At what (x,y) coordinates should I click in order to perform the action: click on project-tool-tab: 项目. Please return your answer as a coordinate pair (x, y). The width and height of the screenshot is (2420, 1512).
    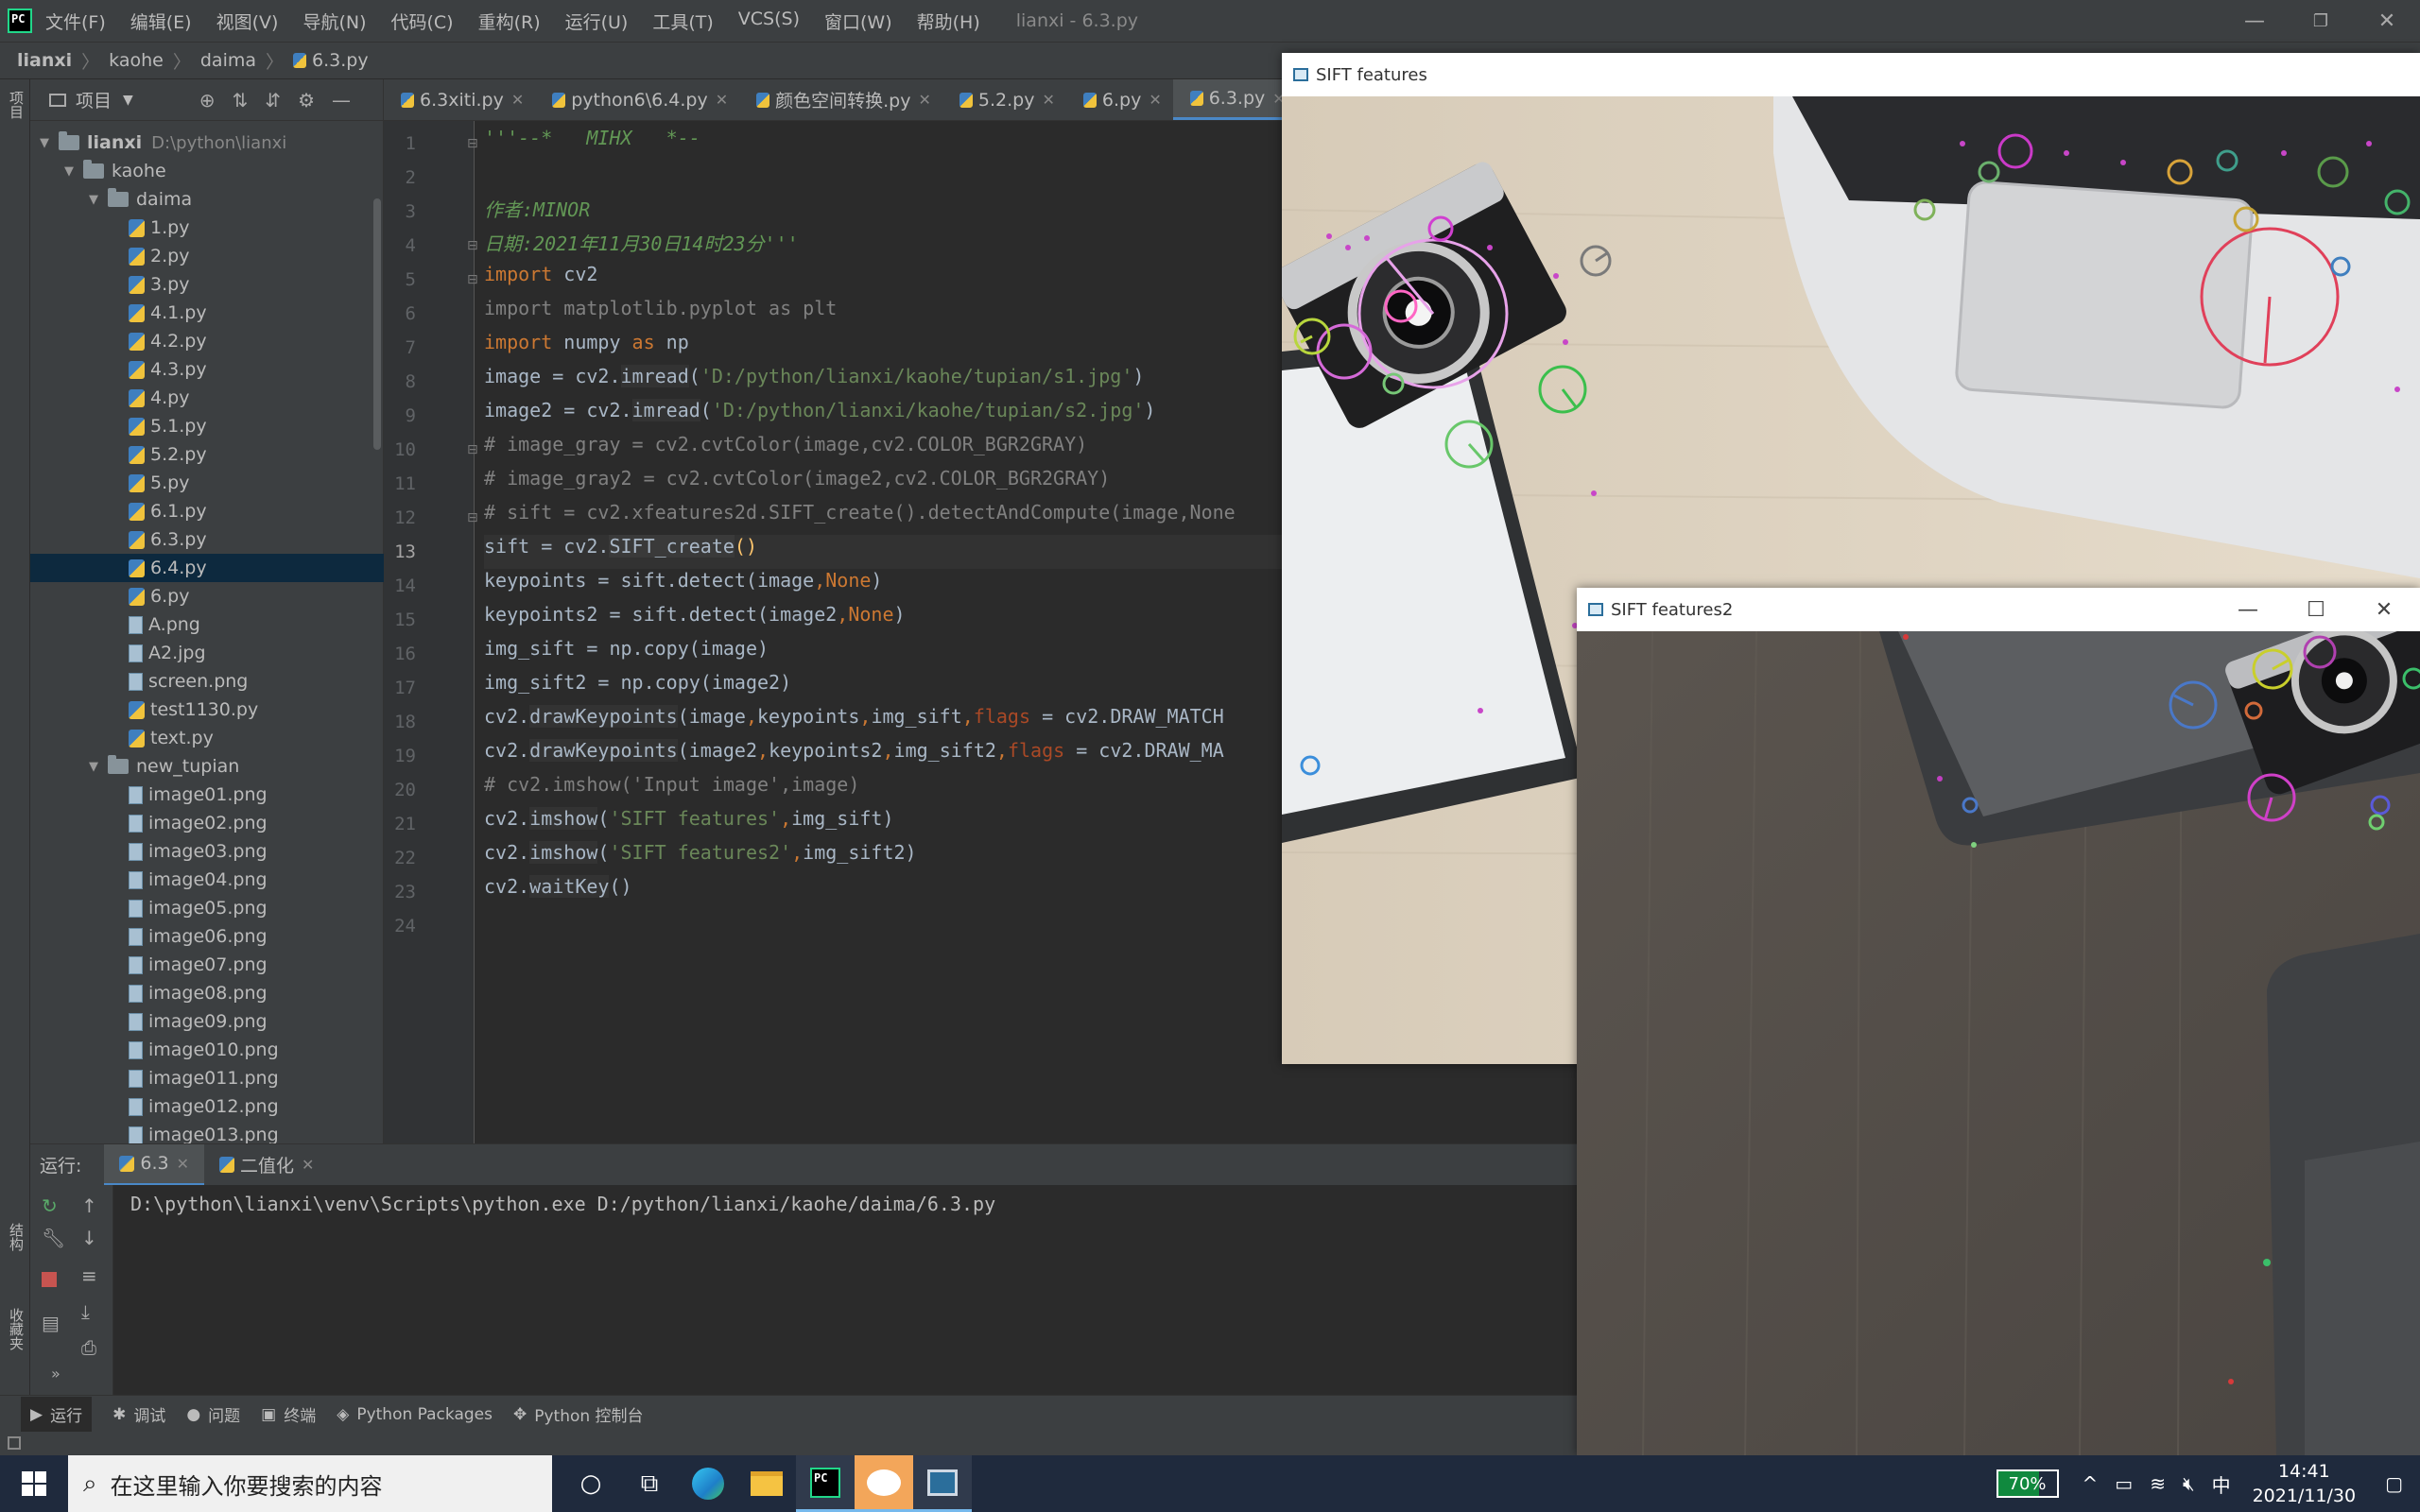
    Looking at the image, I should click on (15, 105).